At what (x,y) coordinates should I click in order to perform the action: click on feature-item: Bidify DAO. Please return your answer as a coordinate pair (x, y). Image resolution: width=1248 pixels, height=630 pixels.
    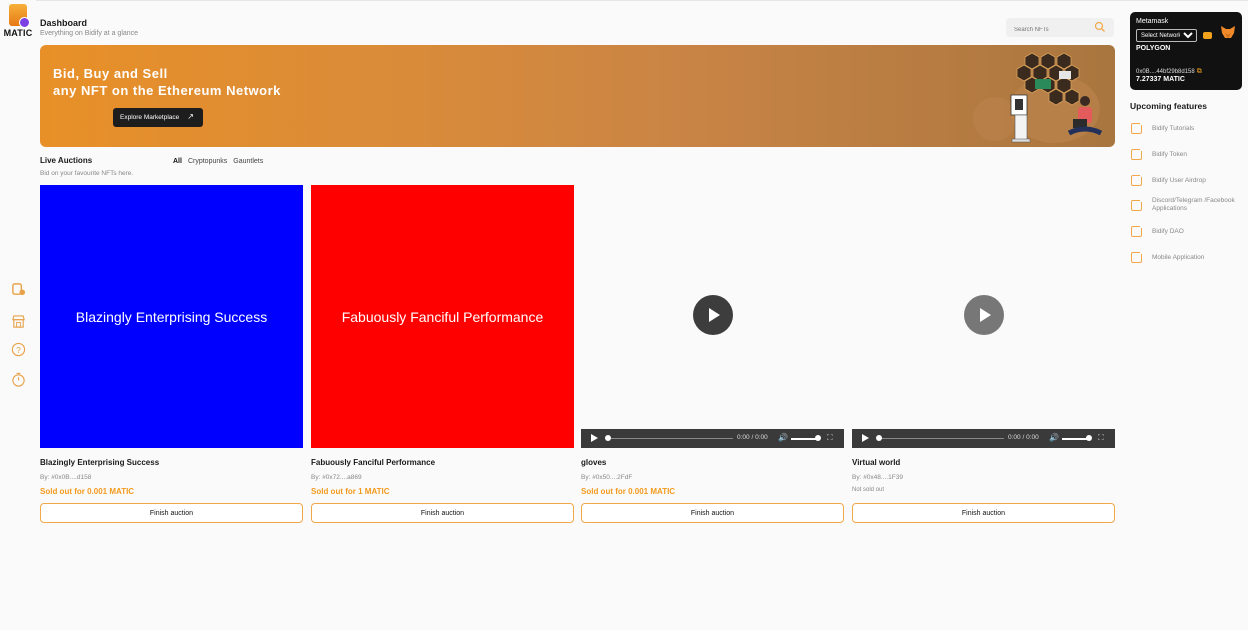
    Looking at the image, I should click on (1187, 230).